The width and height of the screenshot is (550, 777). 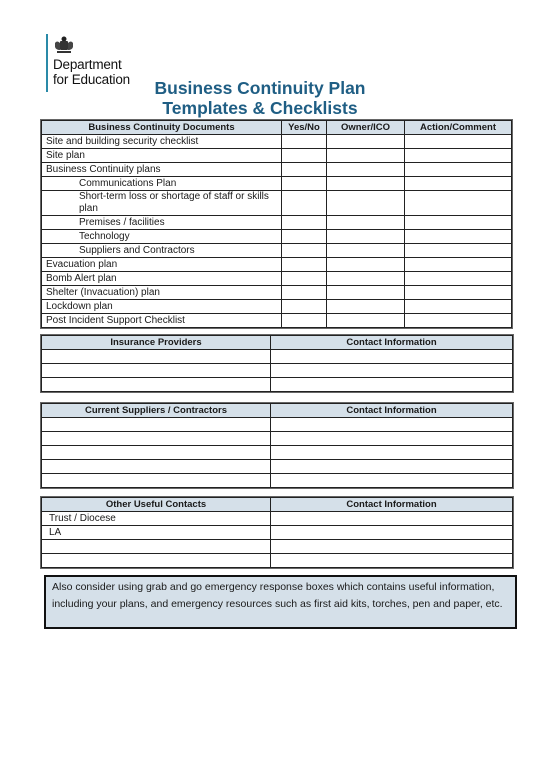 What do you see at coordinates (156, 410) in the screenshot?
I see `header-suppliers: Current Suppliers / Contractors` at bounding box center [156, 410].